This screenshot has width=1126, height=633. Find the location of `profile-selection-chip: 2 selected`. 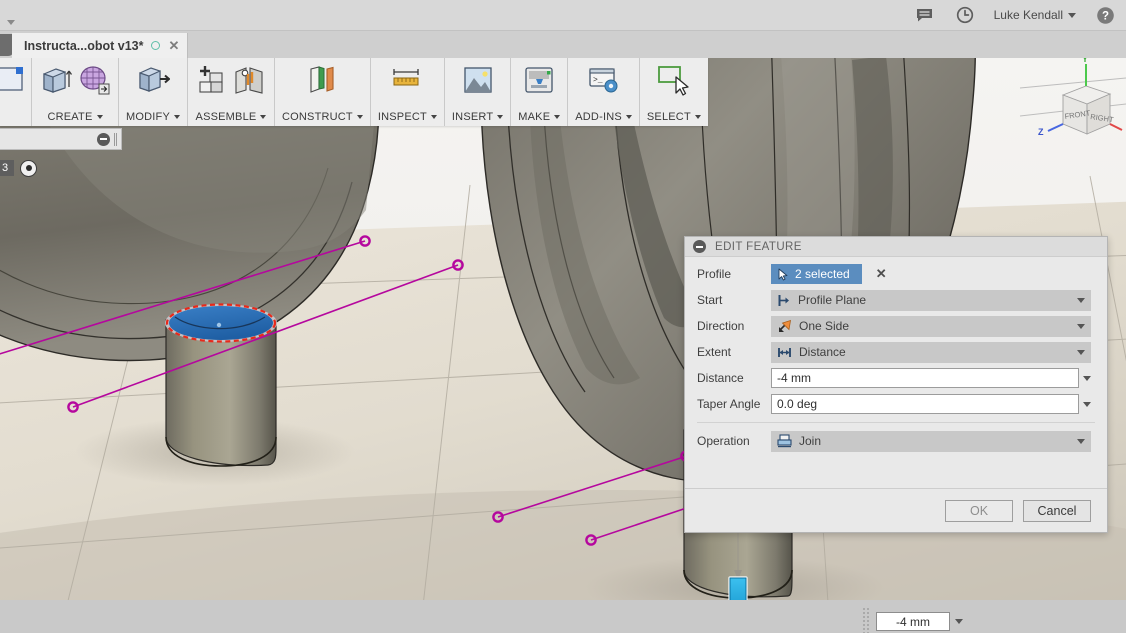

profile-selection-chip: 2 selected is located at coordinates (816, 274).